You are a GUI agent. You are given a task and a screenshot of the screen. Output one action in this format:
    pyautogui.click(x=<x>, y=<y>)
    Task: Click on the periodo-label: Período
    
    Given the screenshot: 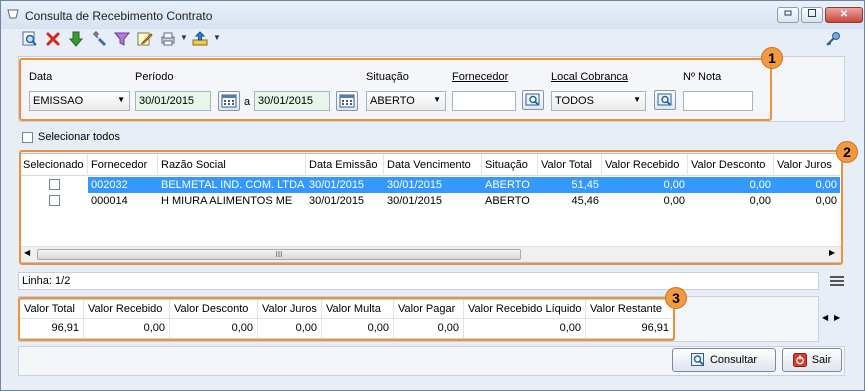 What is the action you would take?
    pyautogui.click(x=154, y=77)
    